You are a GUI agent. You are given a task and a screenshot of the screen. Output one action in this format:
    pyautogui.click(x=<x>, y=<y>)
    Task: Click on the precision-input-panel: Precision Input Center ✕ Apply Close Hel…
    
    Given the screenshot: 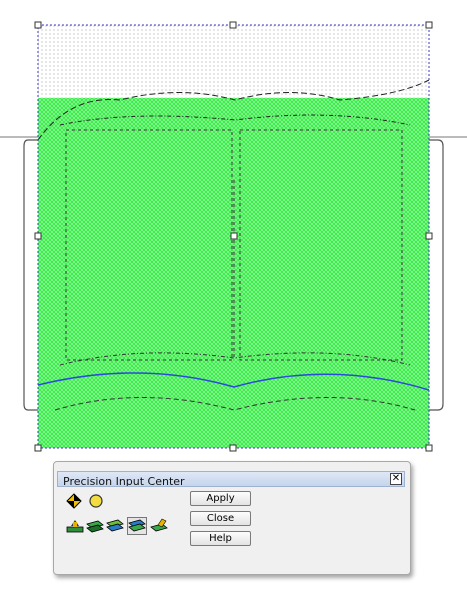 What is the action you would take?
    pyautogui.click(x=232, y=518)
    